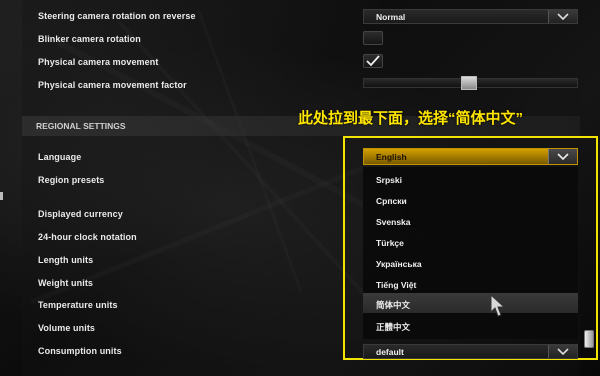  Describe the element at coordinates (470, 351) in the screenshot. I see `consumption-units-dropdown: default` at that location.